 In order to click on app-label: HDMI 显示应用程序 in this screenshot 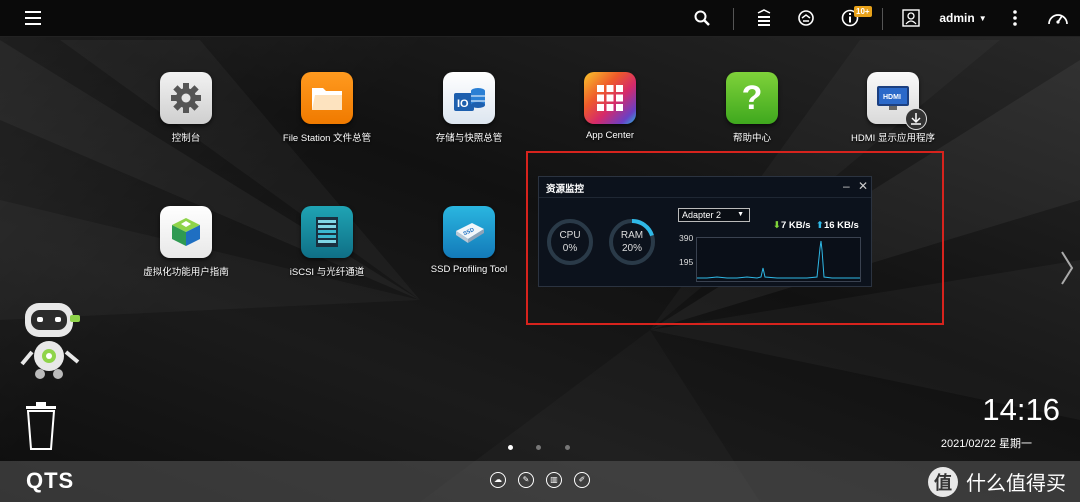, I will do `click(893, 138)`.